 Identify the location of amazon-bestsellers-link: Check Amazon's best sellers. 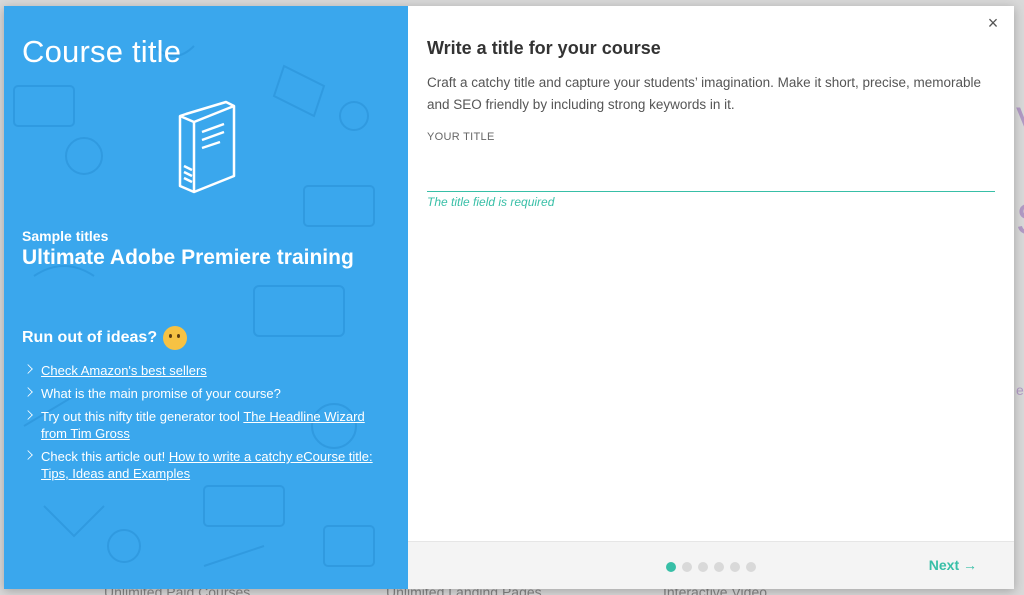
(124, 370).